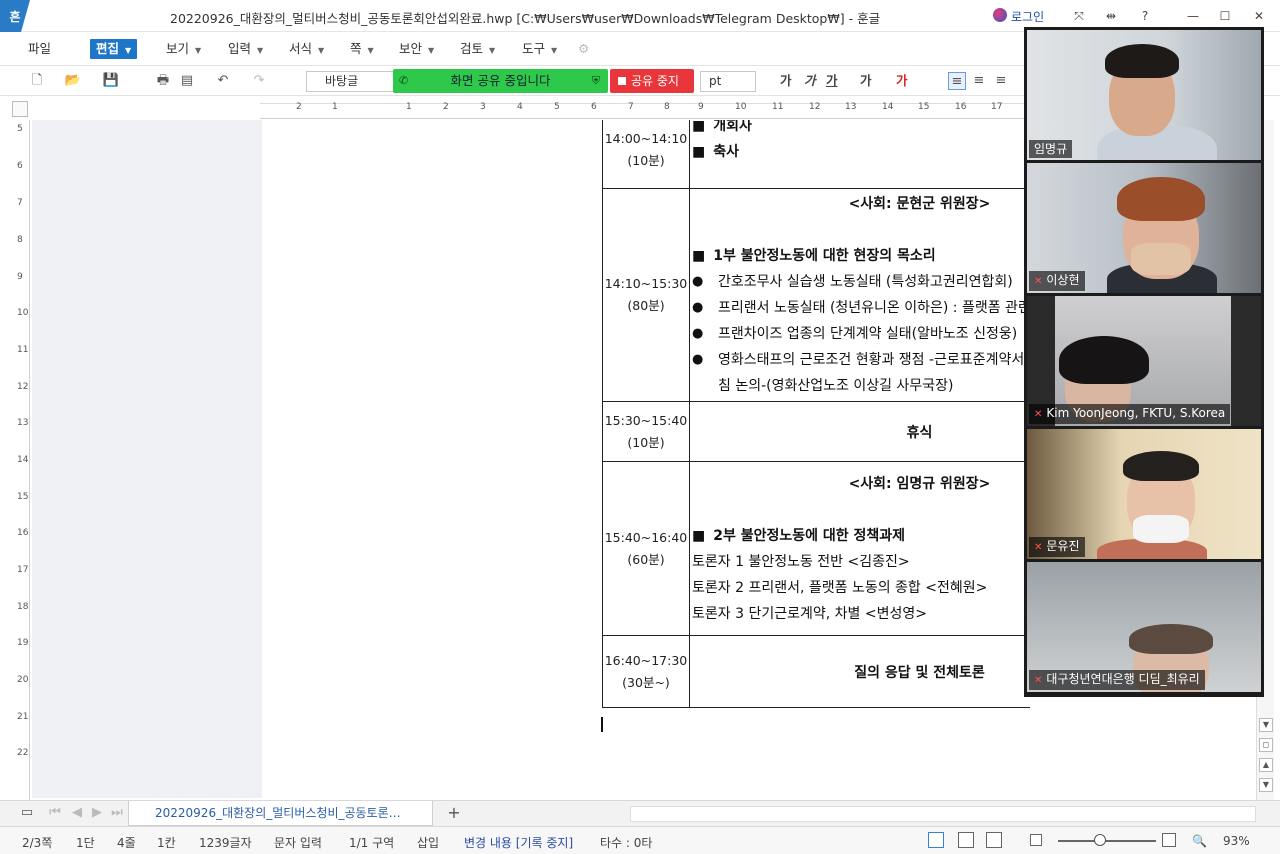  I want to click on login-button: 로그인, so click(1027, 16).